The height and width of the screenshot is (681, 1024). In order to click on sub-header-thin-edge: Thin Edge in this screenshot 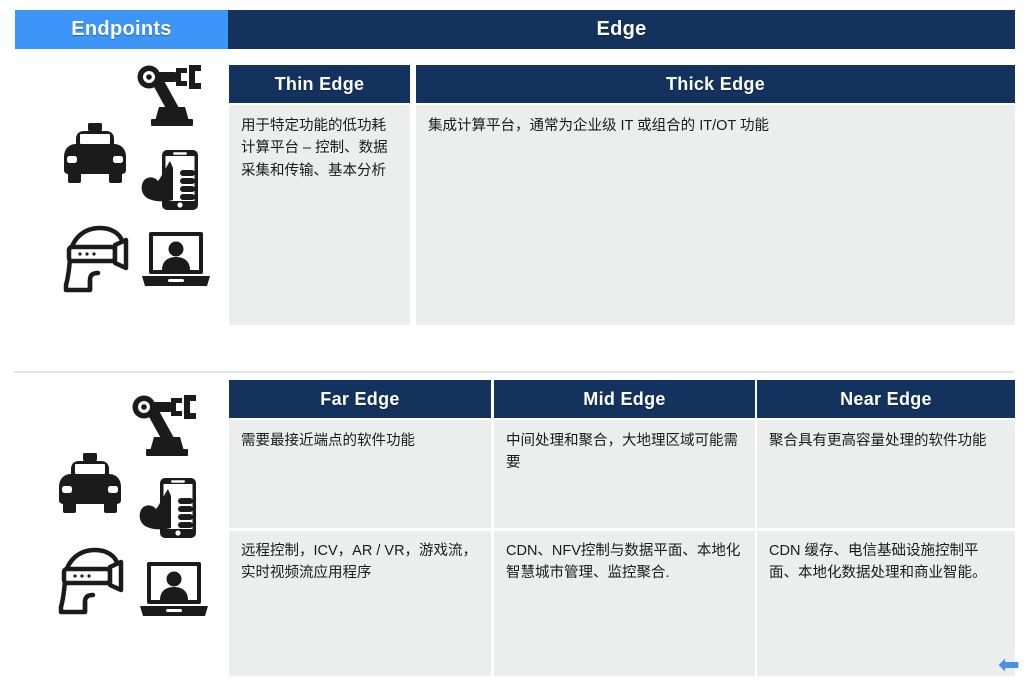, I will do `click(319, 84)`.